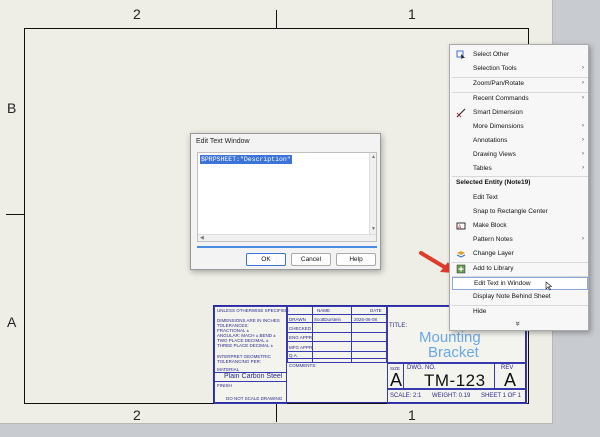 This screenshot has width=600, height=437. I want to click on zone-label-top-1: 1, so click(412, 14).